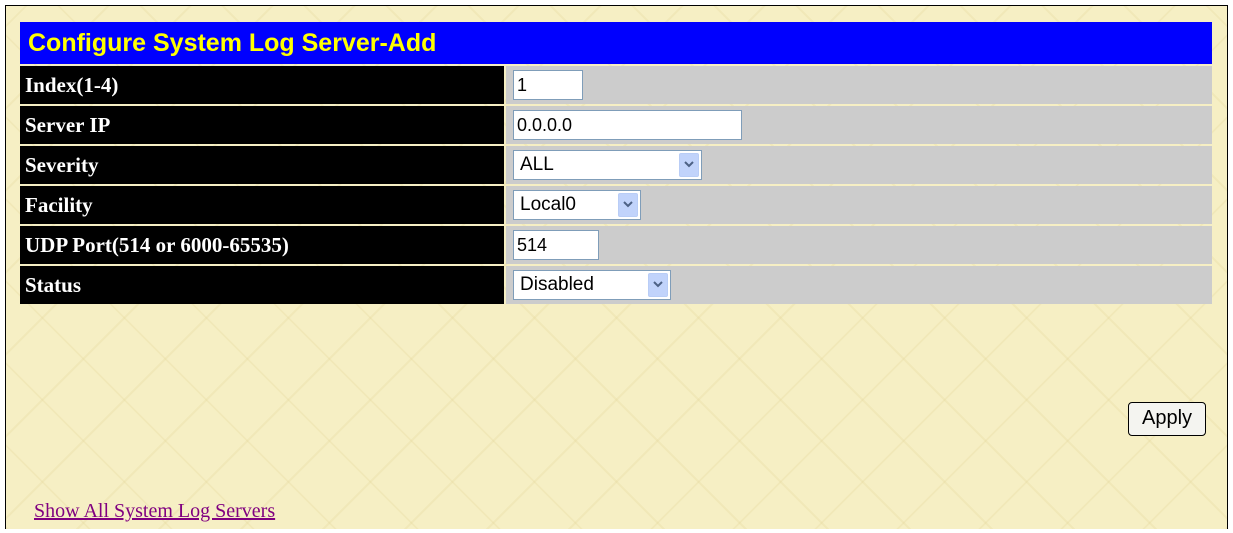 The image size is (1233, 533). What do you see at coordinates (537, 164) in the screenshot?
I see `severity-value: ALL` at bounding box center [537, 164].